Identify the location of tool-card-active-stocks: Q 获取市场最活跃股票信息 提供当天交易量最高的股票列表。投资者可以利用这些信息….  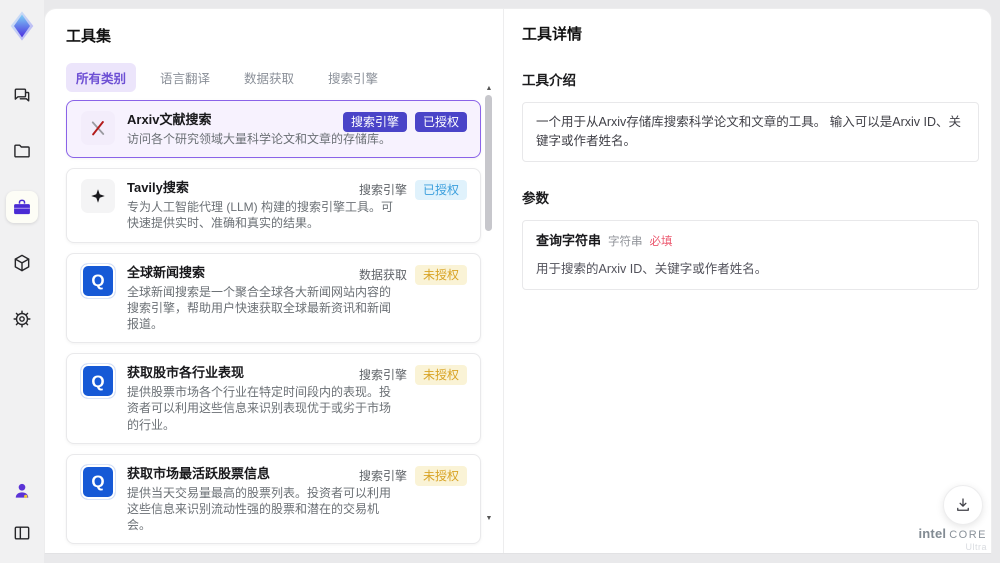
(273, 499).